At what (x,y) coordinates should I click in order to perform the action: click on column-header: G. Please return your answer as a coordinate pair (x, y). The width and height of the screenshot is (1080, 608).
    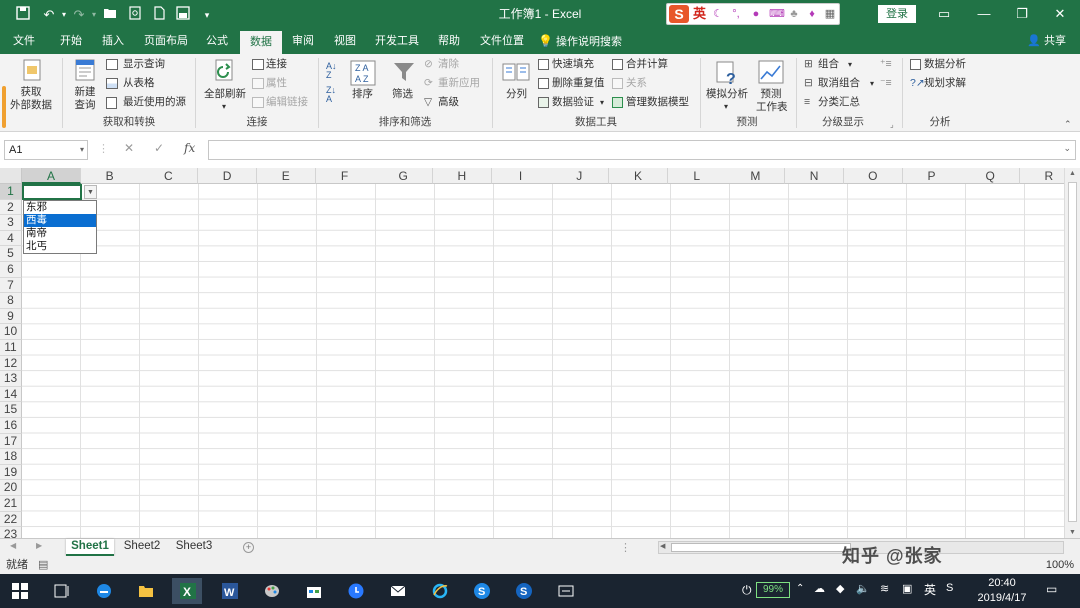
    Looking at the image, I should click on (404, 176).